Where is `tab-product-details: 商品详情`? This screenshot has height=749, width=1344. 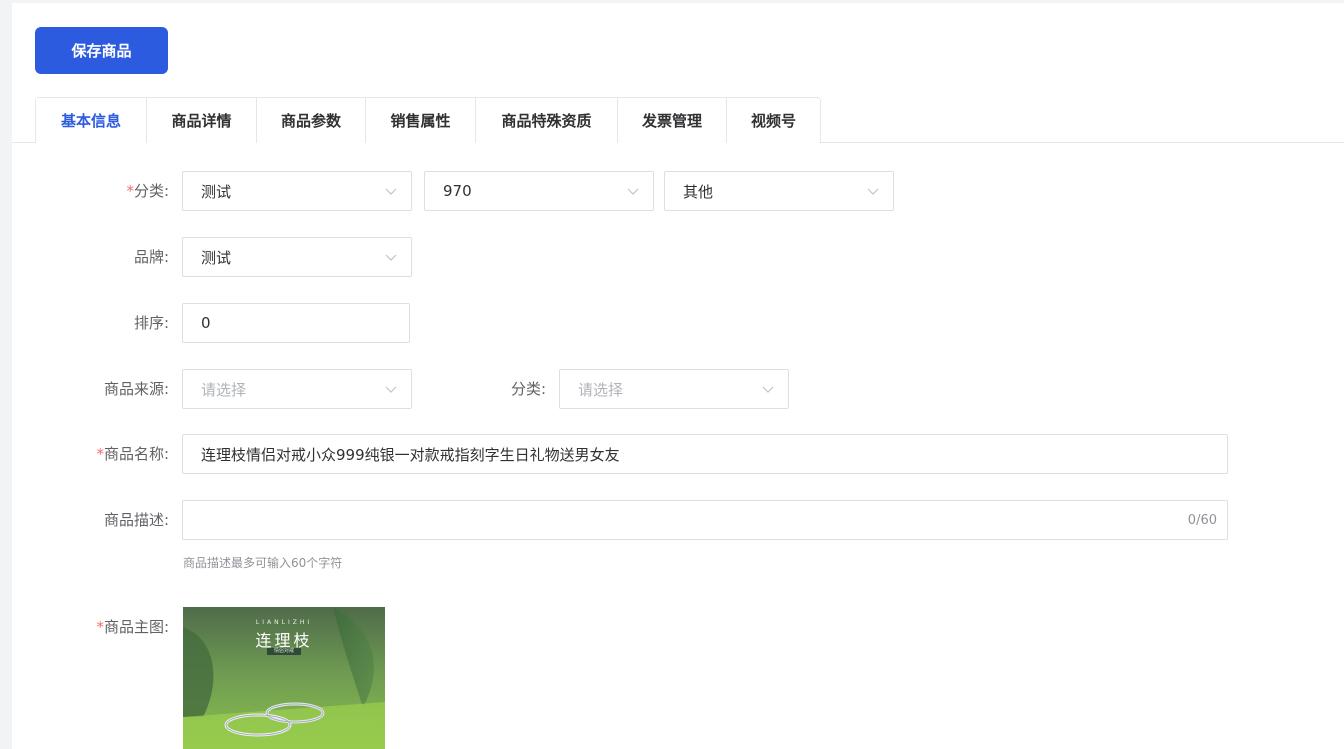 tab-product-details: 商品详情 is located at coordinates (201, 120).